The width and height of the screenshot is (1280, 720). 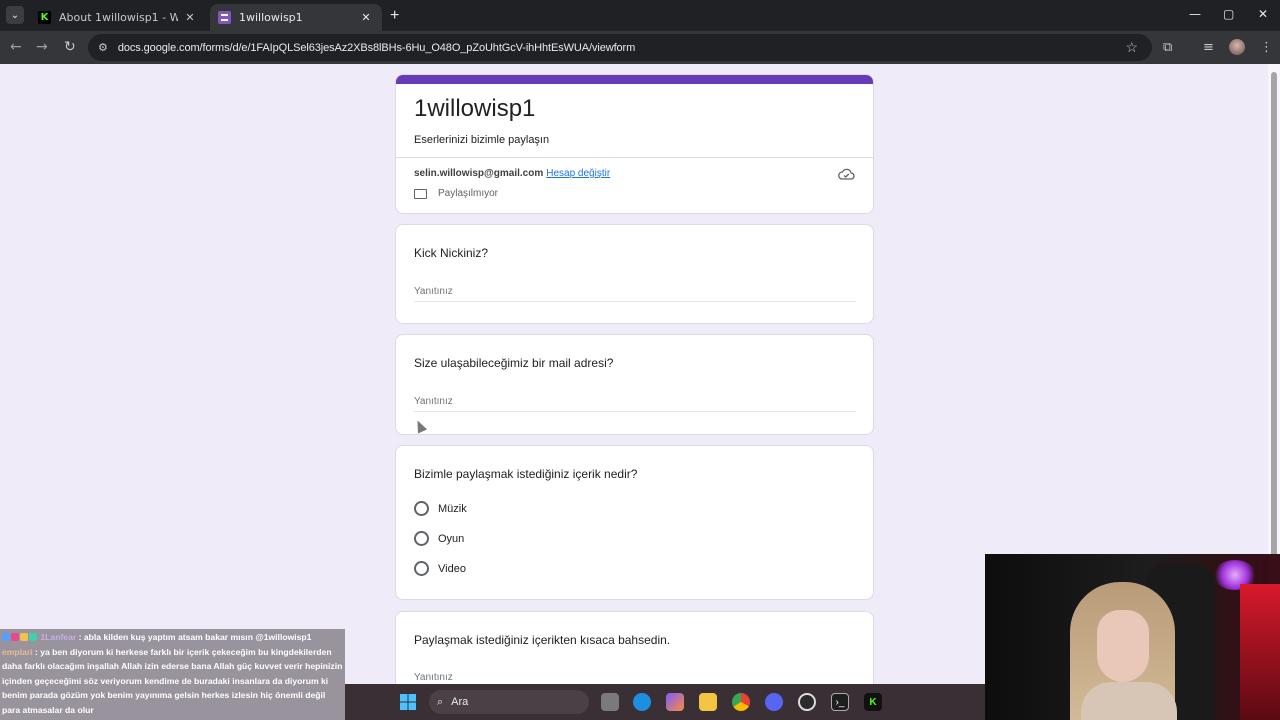 I want to click on cloud-saved-icon, so click(x=846, y=174).